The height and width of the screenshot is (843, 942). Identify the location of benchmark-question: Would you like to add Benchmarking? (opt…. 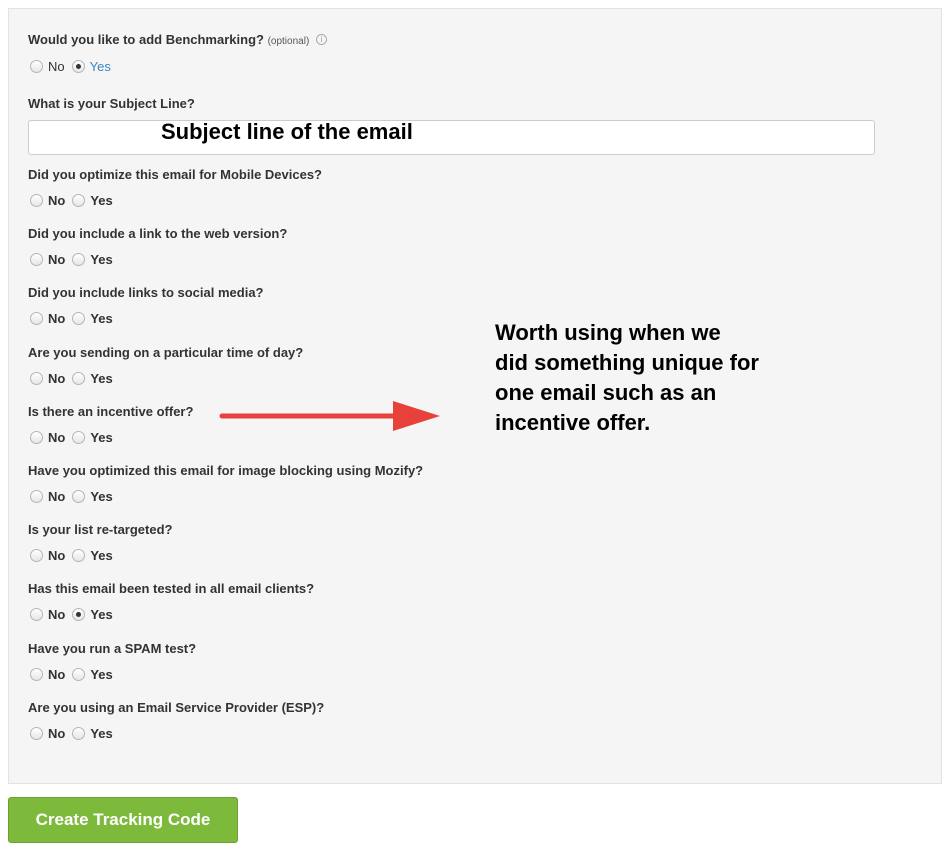
(177, 39).